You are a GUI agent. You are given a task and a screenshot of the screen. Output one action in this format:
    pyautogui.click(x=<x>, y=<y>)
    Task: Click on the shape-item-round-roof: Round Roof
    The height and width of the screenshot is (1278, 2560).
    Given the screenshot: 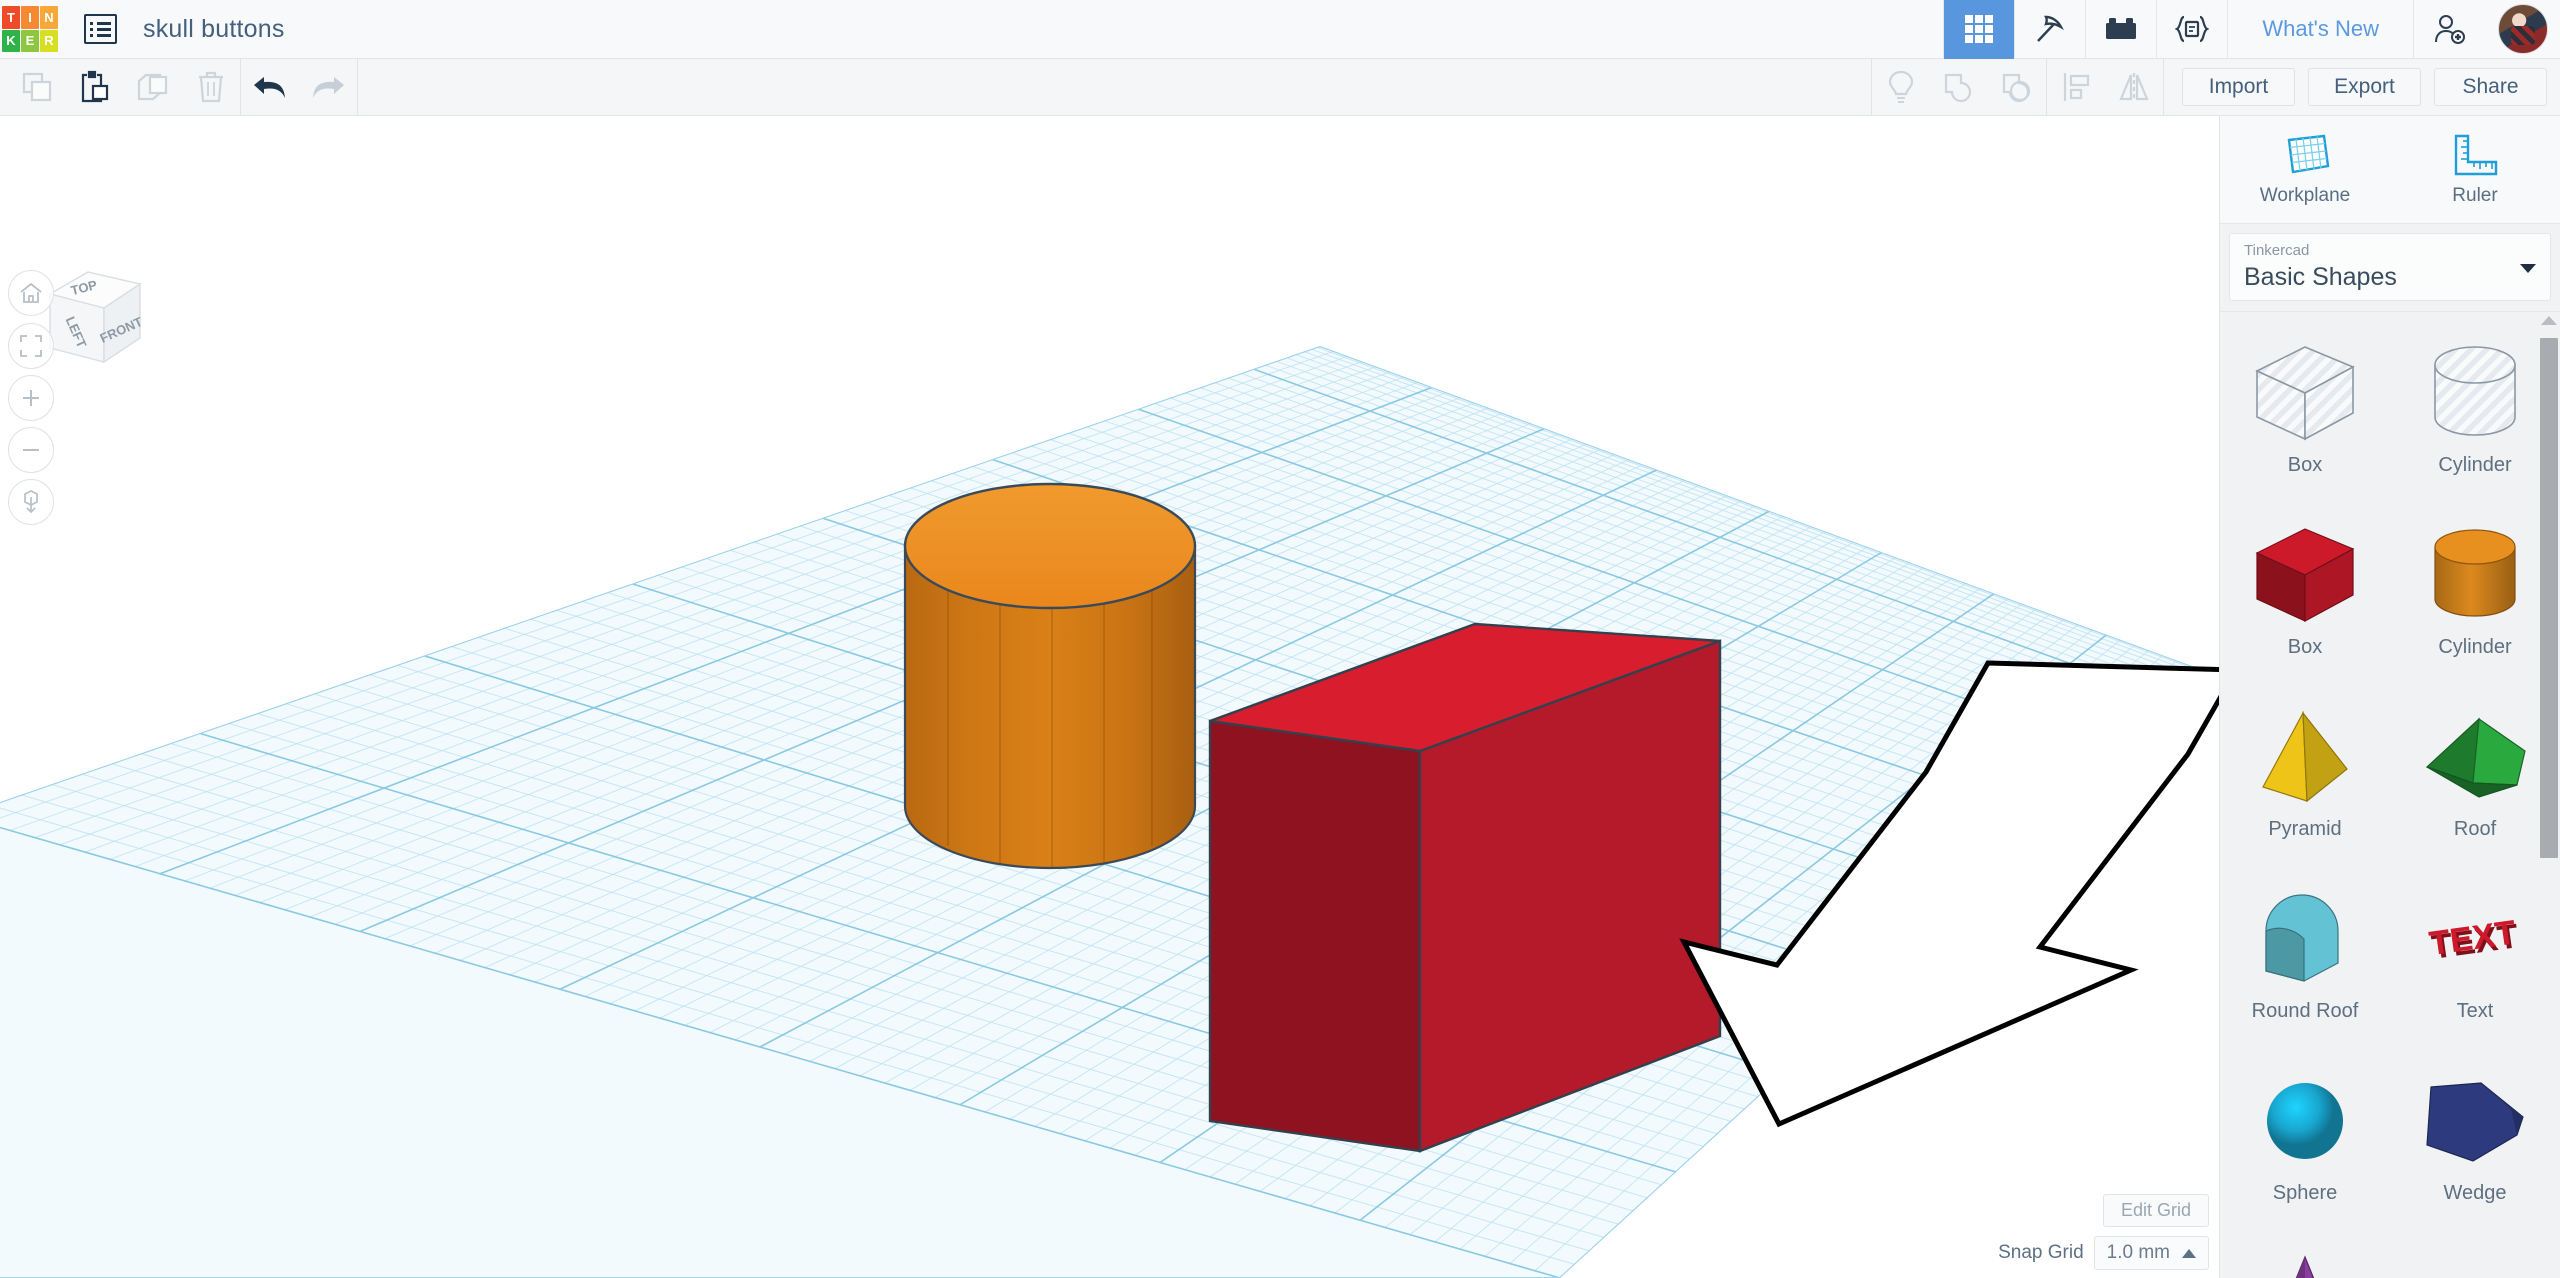 What is the action you would take?
    pyautogui.click(x=2305, y=956)
    